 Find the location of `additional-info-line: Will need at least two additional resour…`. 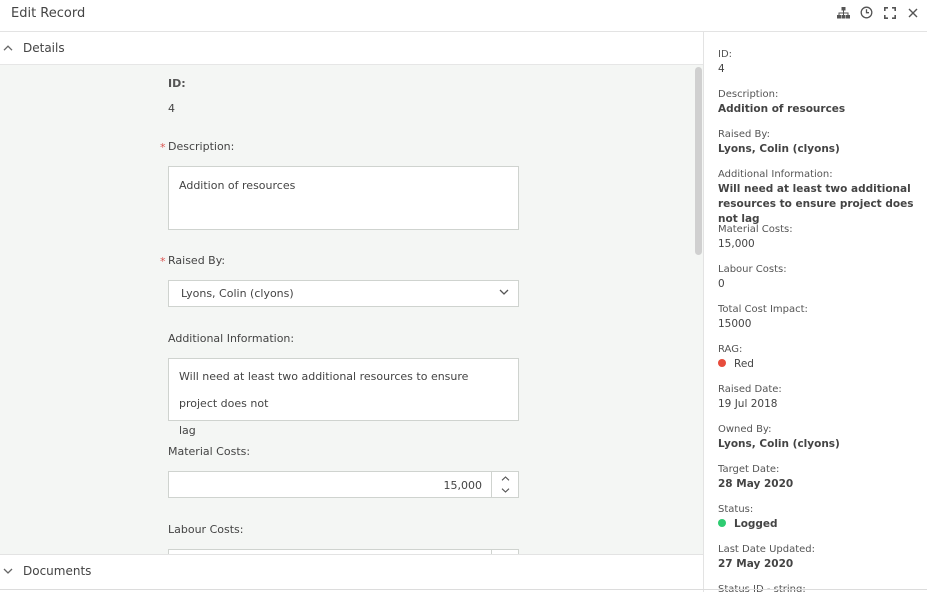

additional-info-line: Will need at least two additional resour… is located at coordinates (324, 390).